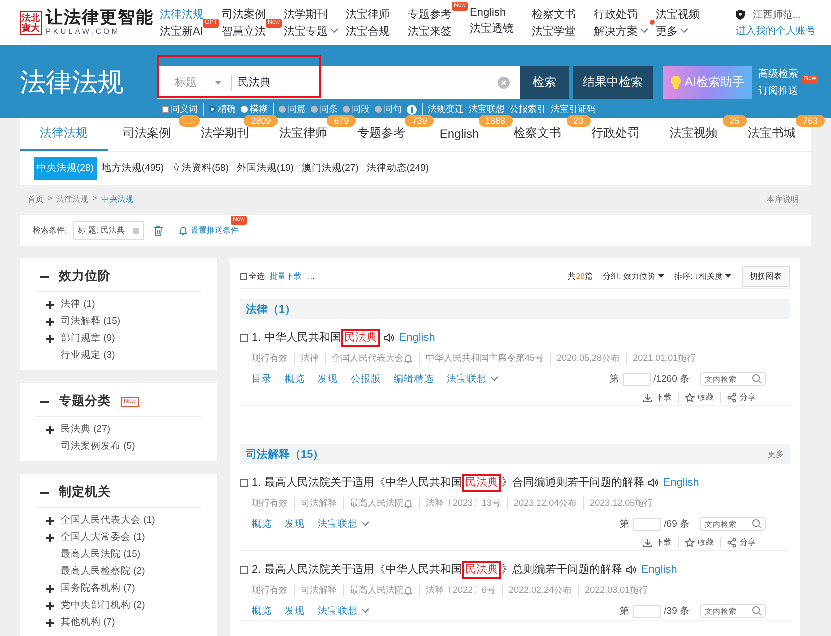 Image resolution: width=831 pixels, height=636 pixels. Describe the element at coordinates (311, 31) in the screenshot. I see `nav-link: 法宝专题` at that location.